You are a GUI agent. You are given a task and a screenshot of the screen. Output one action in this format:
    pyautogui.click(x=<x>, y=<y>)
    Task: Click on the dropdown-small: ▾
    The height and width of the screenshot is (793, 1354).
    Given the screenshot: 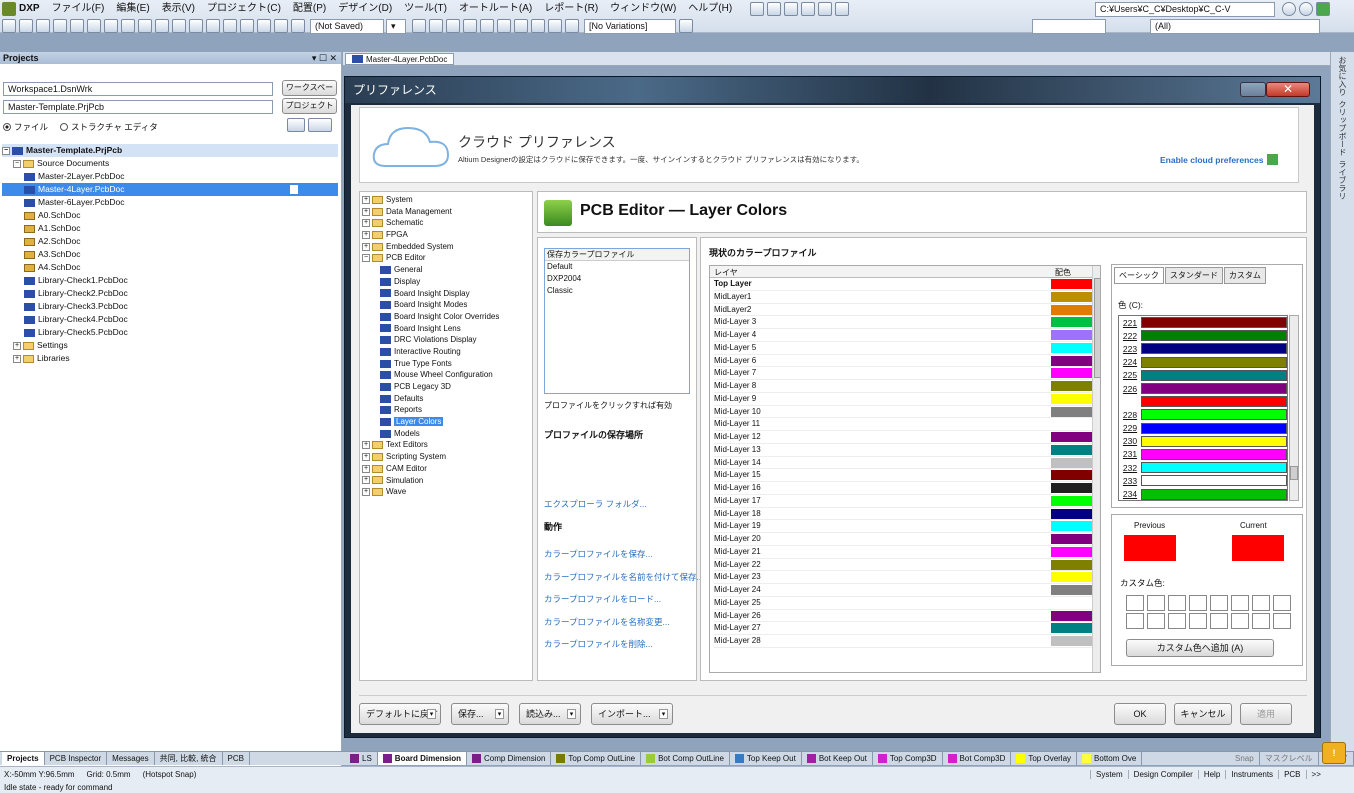 What is the action you would take?
    pyautogui.click(x=396, y=26)
    